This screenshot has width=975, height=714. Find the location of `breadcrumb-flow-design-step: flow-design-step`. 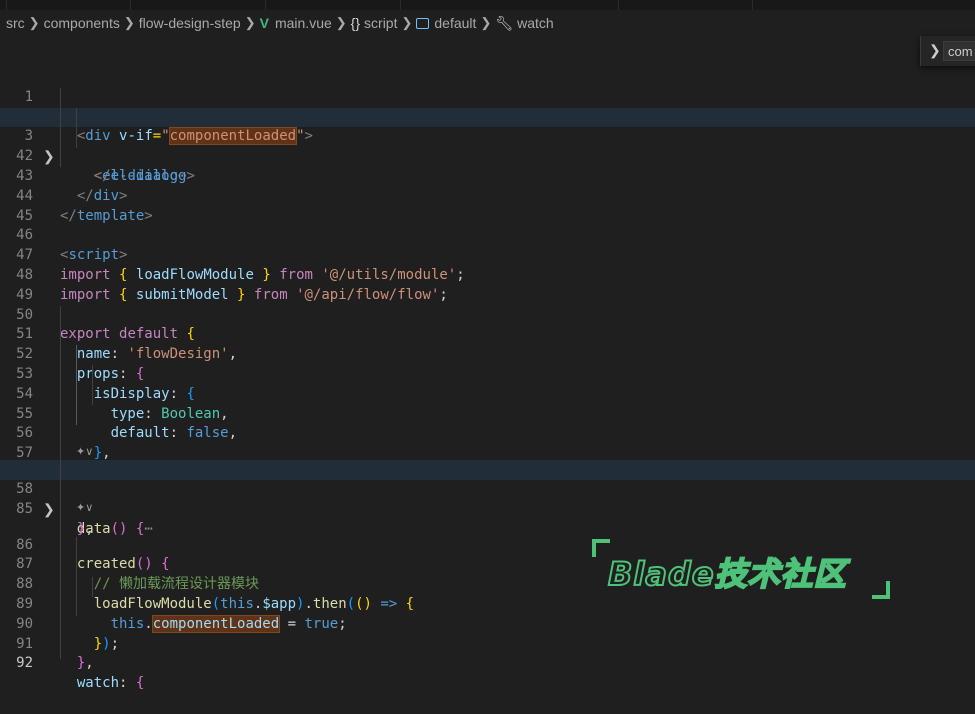

breadcrumb-flow-design-step: flow-design-step is located at coordinates (190, 23).